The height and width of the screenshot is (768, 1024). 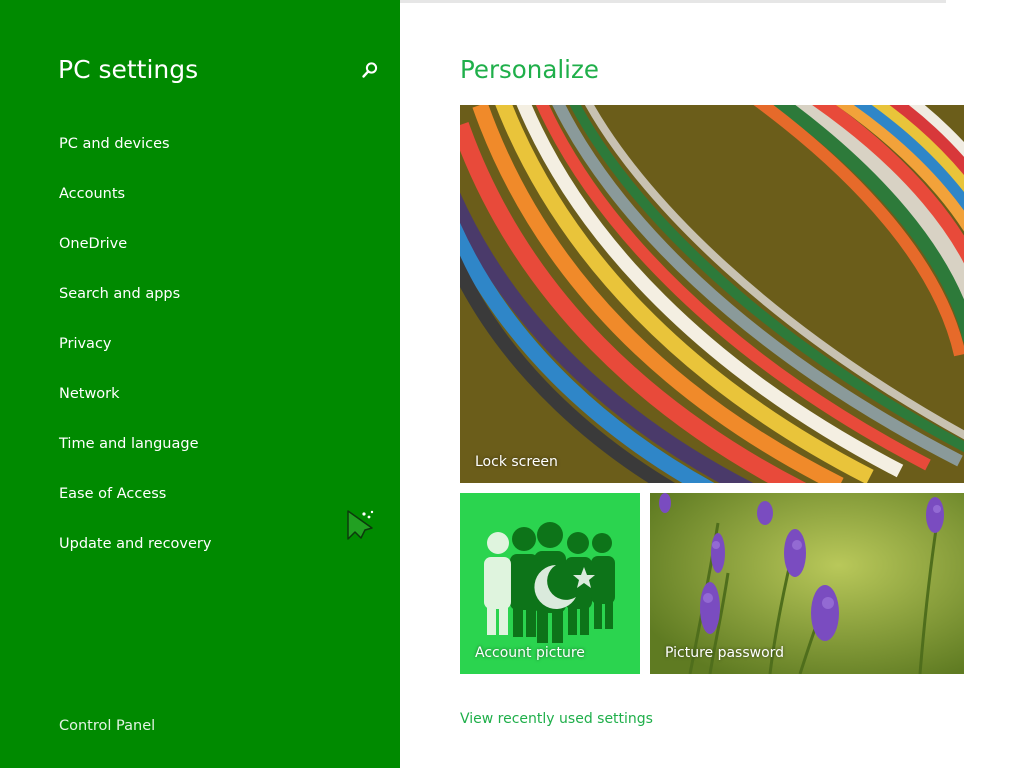 What do you see at coordinates (556, 719) in the screenshot?
I see `view-recently-used-settings-link: View recently used settings` at bounding box center [556, 719].